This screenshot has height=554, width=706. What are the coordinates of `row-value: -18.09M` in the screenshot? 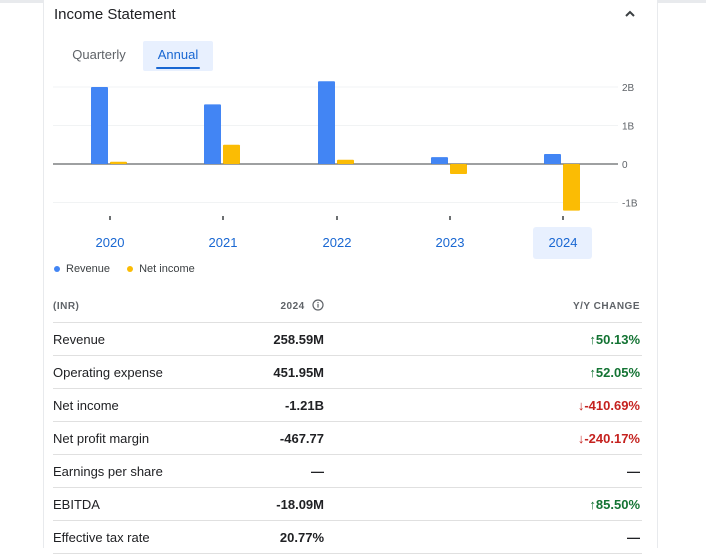 It's located at (357, 504).